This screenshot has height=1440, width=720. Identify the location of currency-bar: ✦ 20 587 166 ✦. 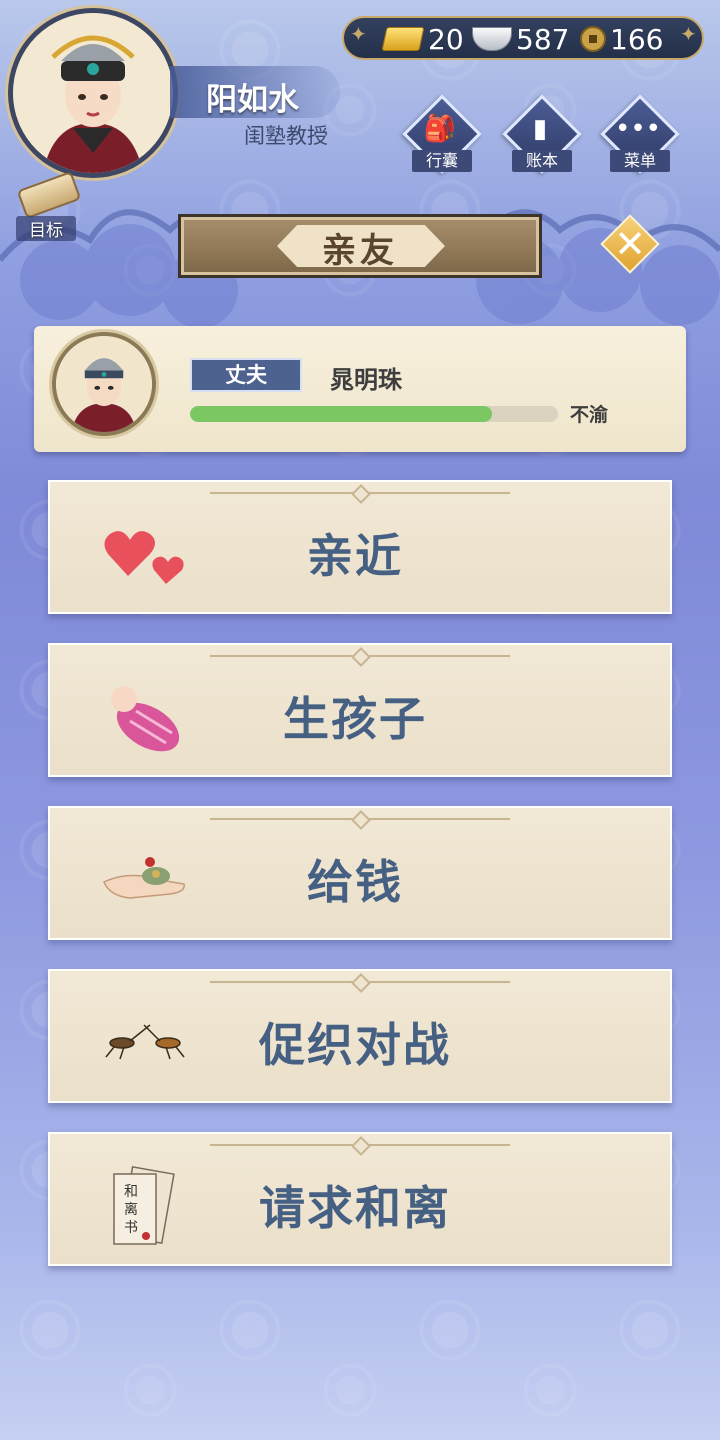
(523, 38).